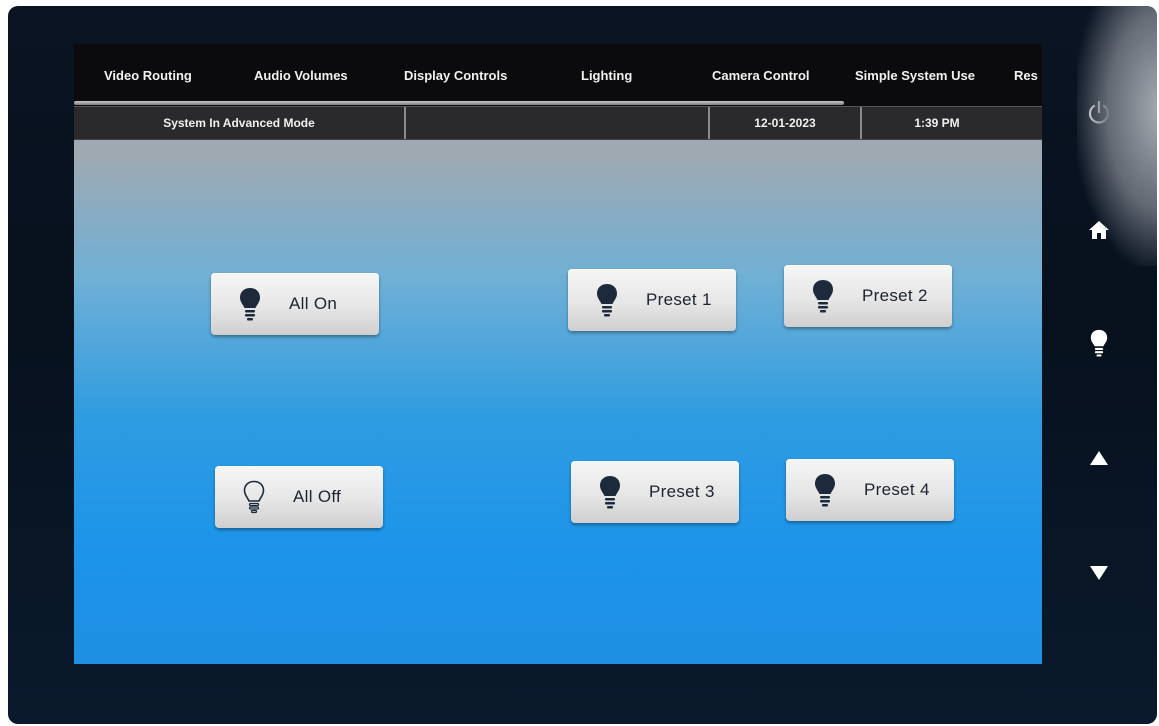  What do you see at coordinates (937, 123) in the screenshot?
I see `status-time: 1:39 PM` at bounding box center [937, 123].